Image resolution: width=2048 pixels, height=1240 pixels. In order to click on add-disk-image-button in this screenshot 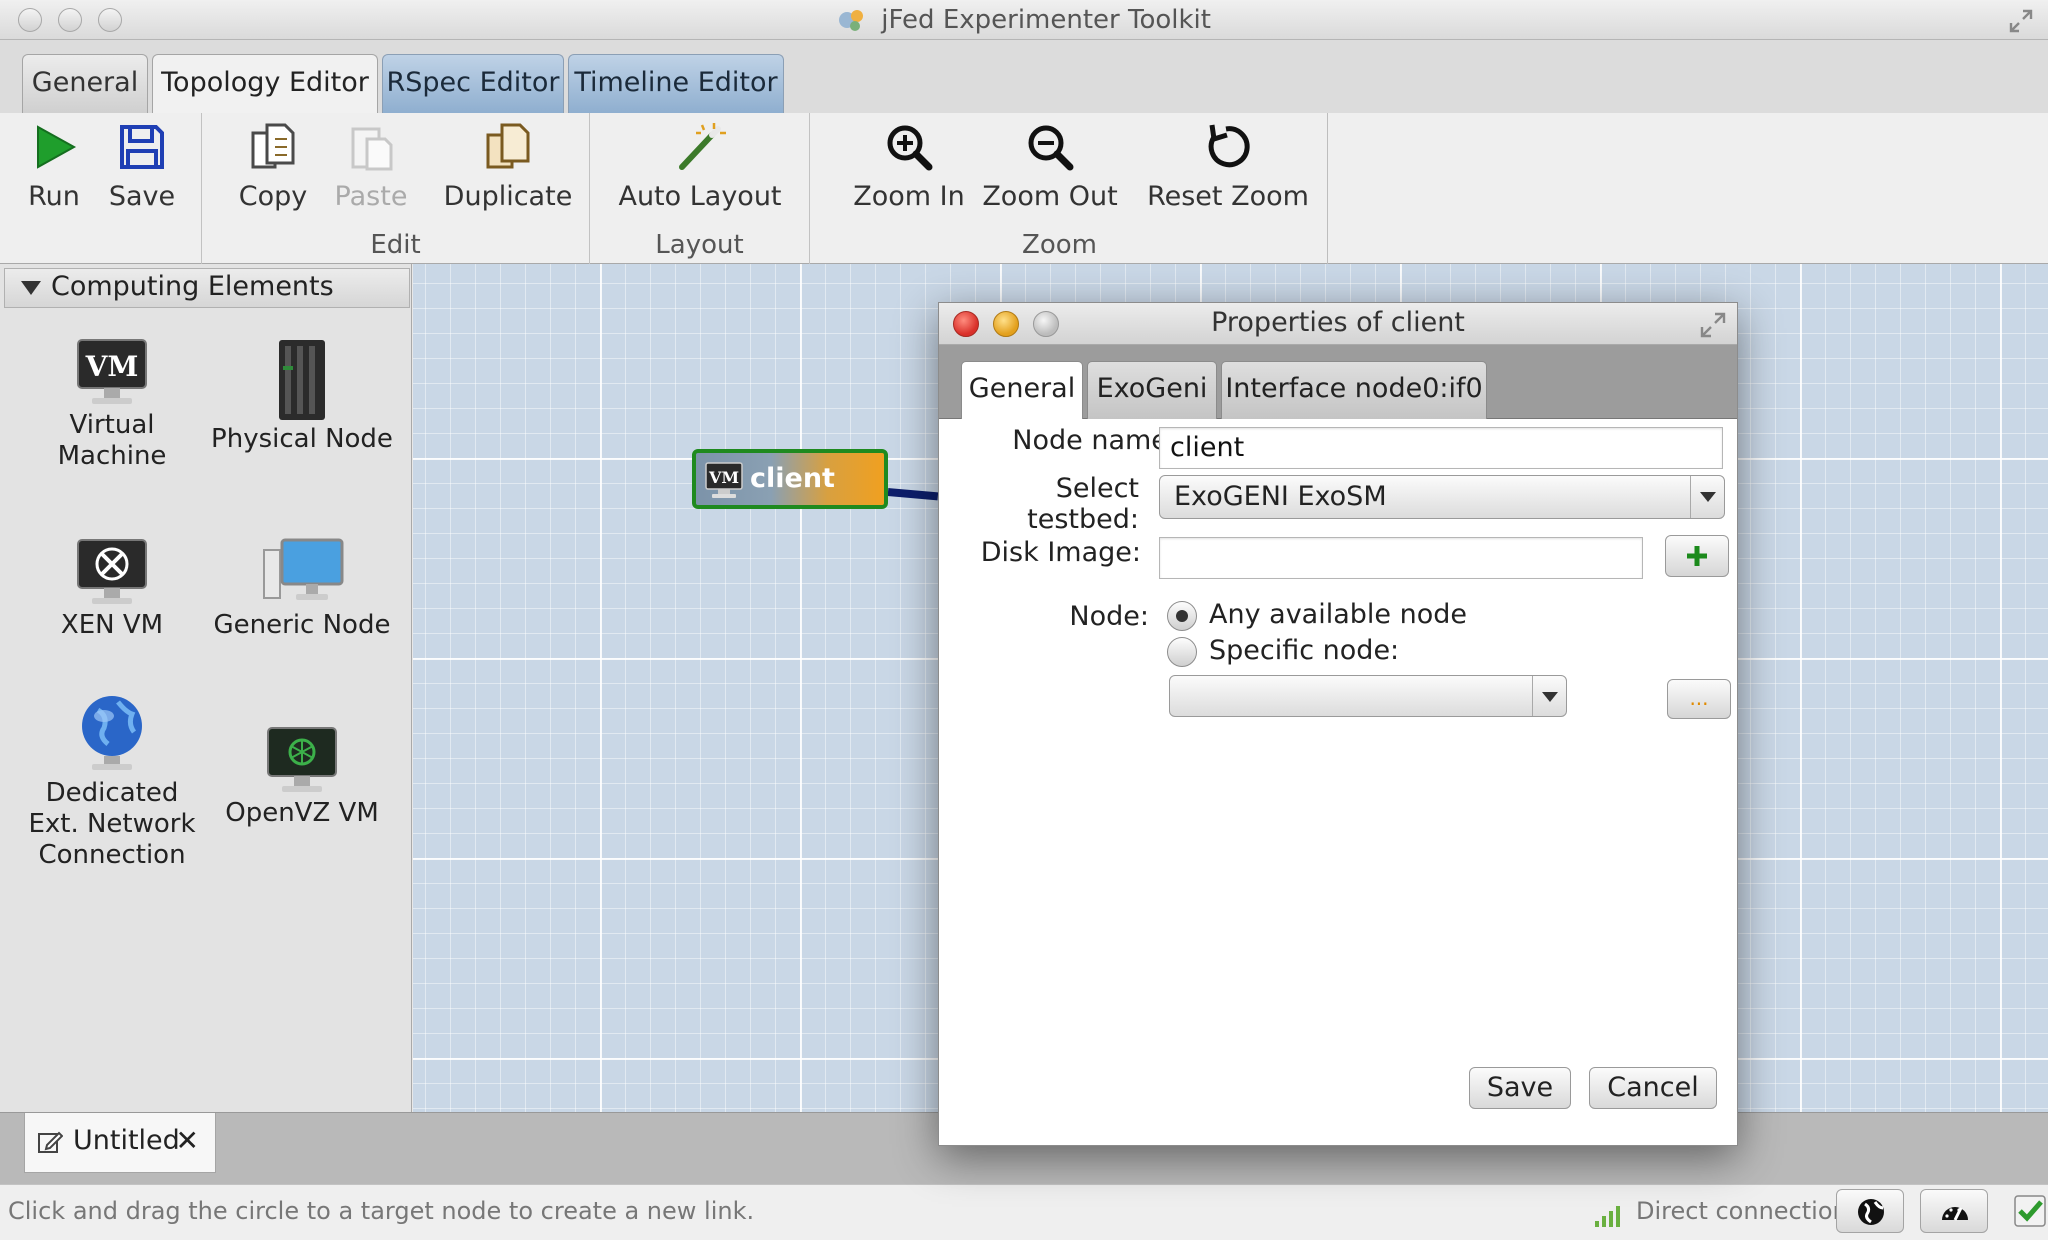, I will do `click(1697, 556)`.